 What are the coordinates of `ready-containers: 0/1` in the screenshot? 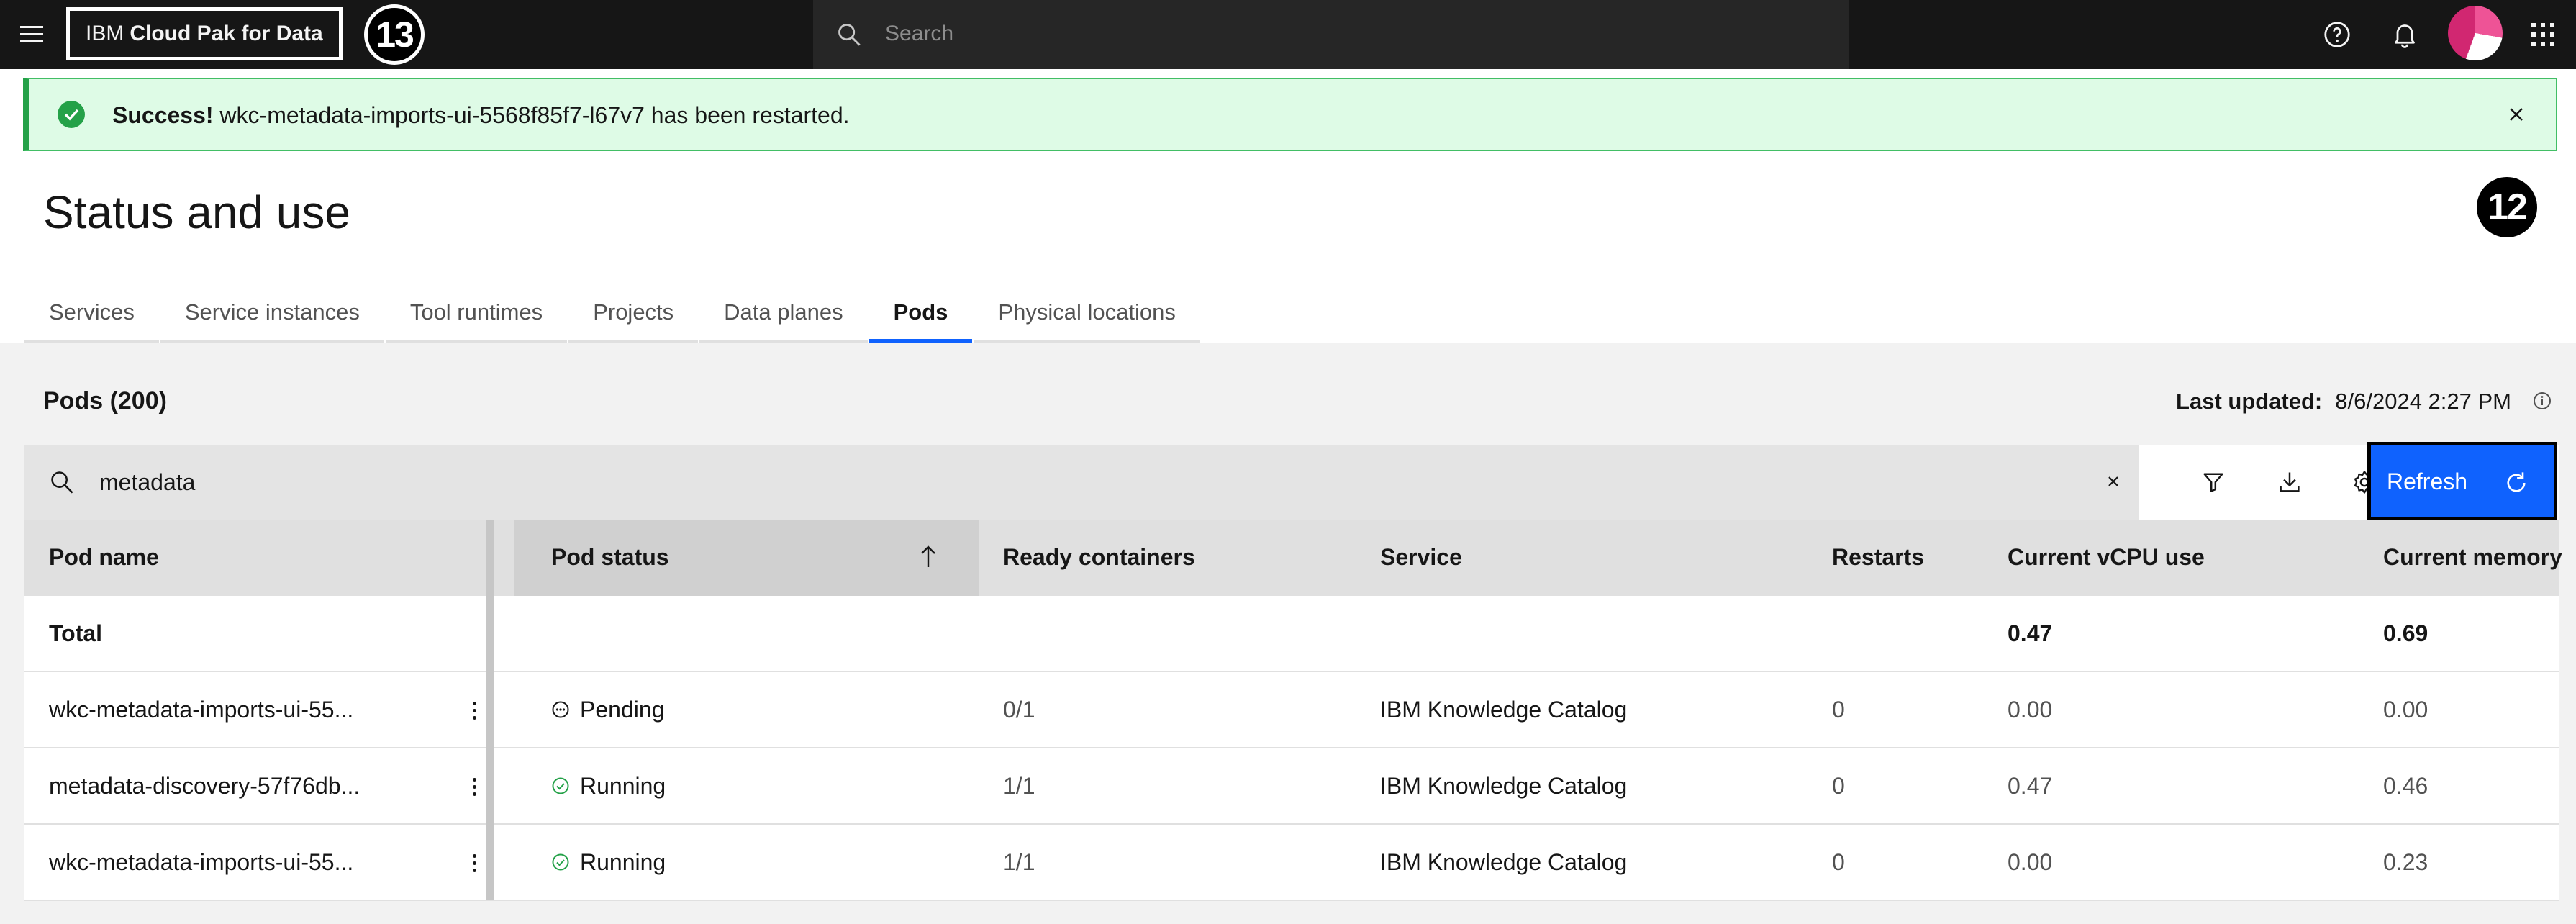 It's located at (1019, 709).